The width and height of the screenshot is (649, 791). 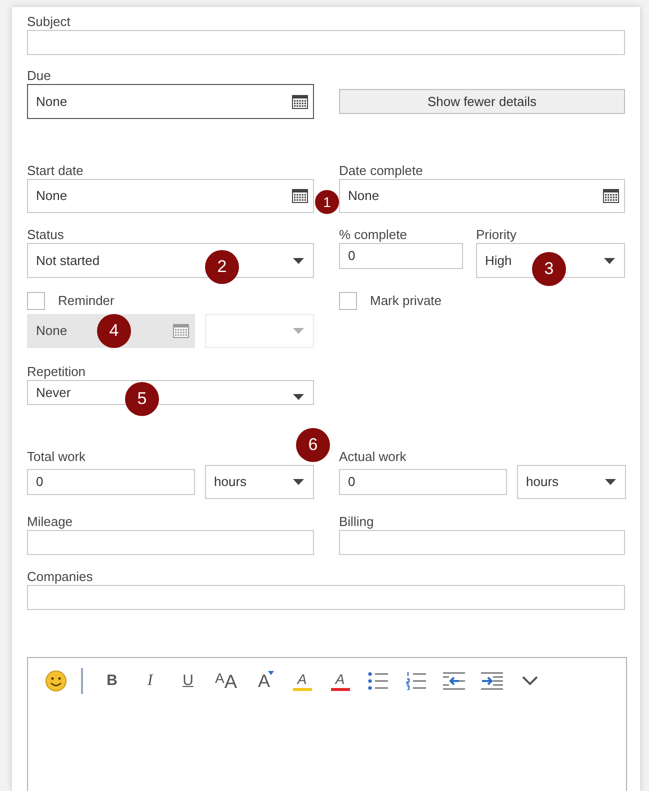 What do you see at coordinates (492, 681) in the screenshot?
I see `indent-icon` at bounding box center [492, 681].